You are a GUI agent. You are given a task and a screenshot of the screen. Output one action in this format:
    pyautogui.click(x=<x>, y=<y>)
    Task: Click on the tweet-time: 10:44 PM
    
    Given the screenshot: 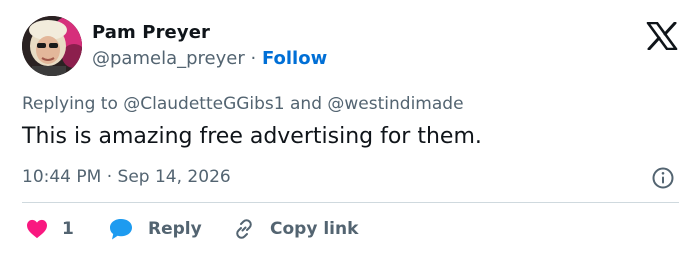 What is the action you would take?
    pyautogui.click(x=61, y=177)
    